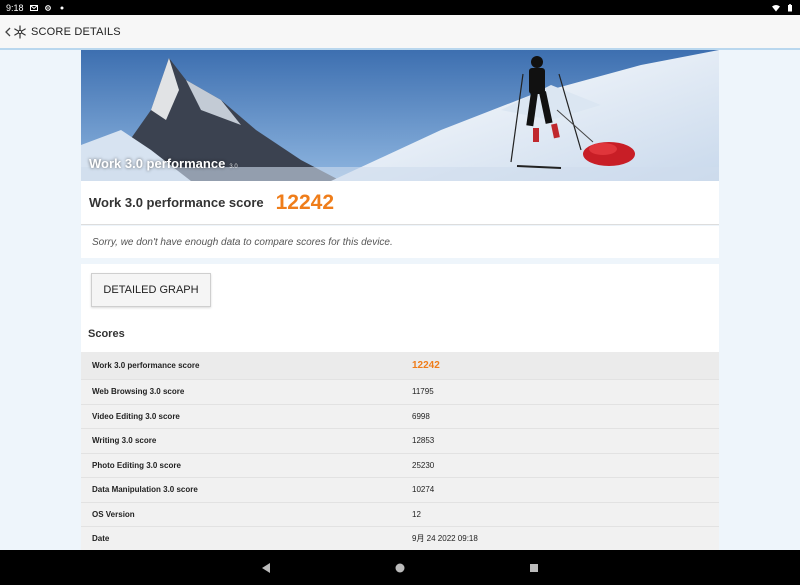 The width and height of the screenshot is (800, 585). What do you see at coordinates (113, 514) in the screenshot?
I see `row-name: OS Version` at bounding box center [113, 514].